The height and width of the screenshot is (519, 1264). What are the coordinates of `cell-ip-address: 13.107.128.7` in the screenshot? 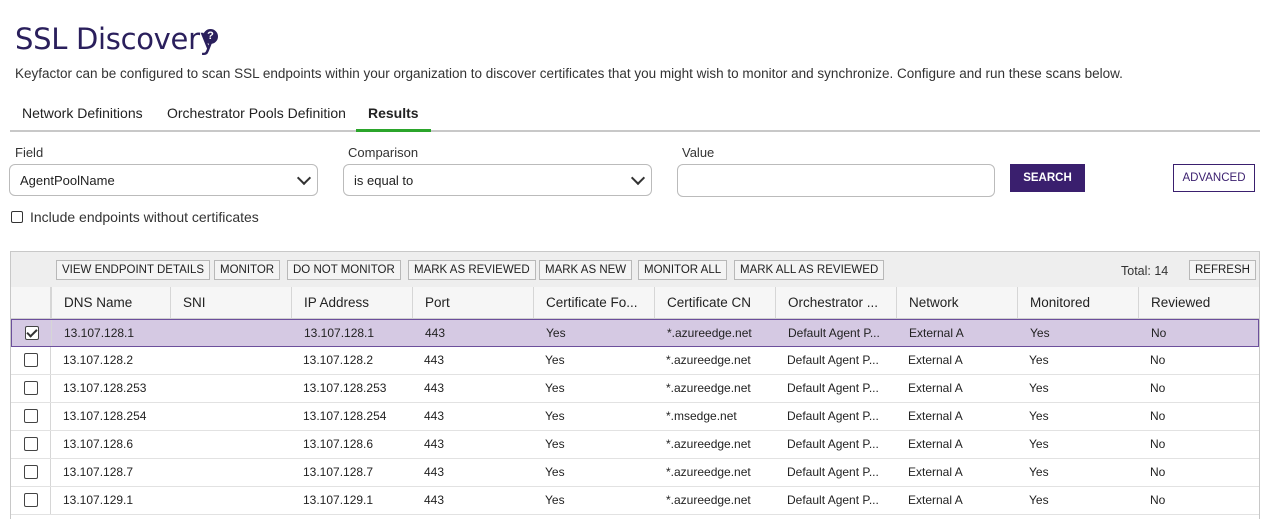 It's located at (338, 472).